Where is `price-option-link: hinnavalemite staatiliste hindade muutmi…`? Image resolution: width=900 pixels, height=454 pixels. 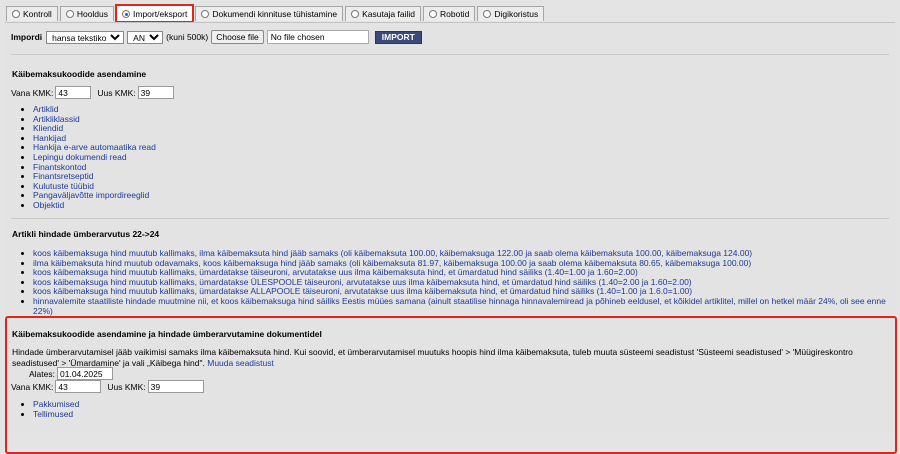
price-option-link: hinnavalemite staatiliste hindade muutmi… is located at coordinates (459, 306).